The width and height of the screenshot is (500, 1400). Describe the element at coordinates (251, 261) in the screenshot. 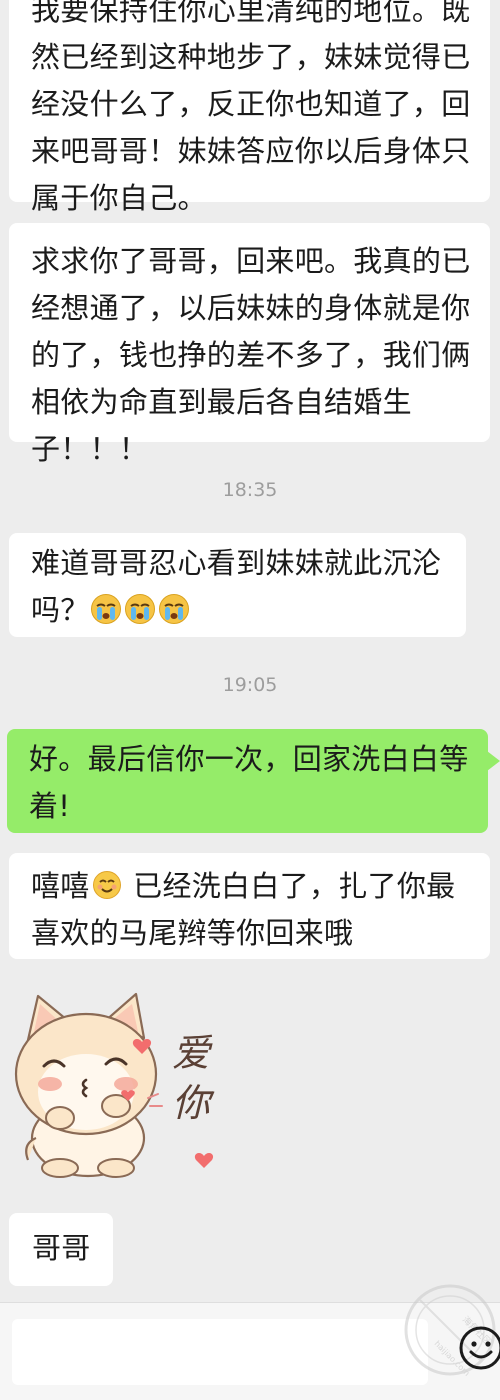

I see `message-line: 求求你了哥哥，回来吧。我真的已` at that location.